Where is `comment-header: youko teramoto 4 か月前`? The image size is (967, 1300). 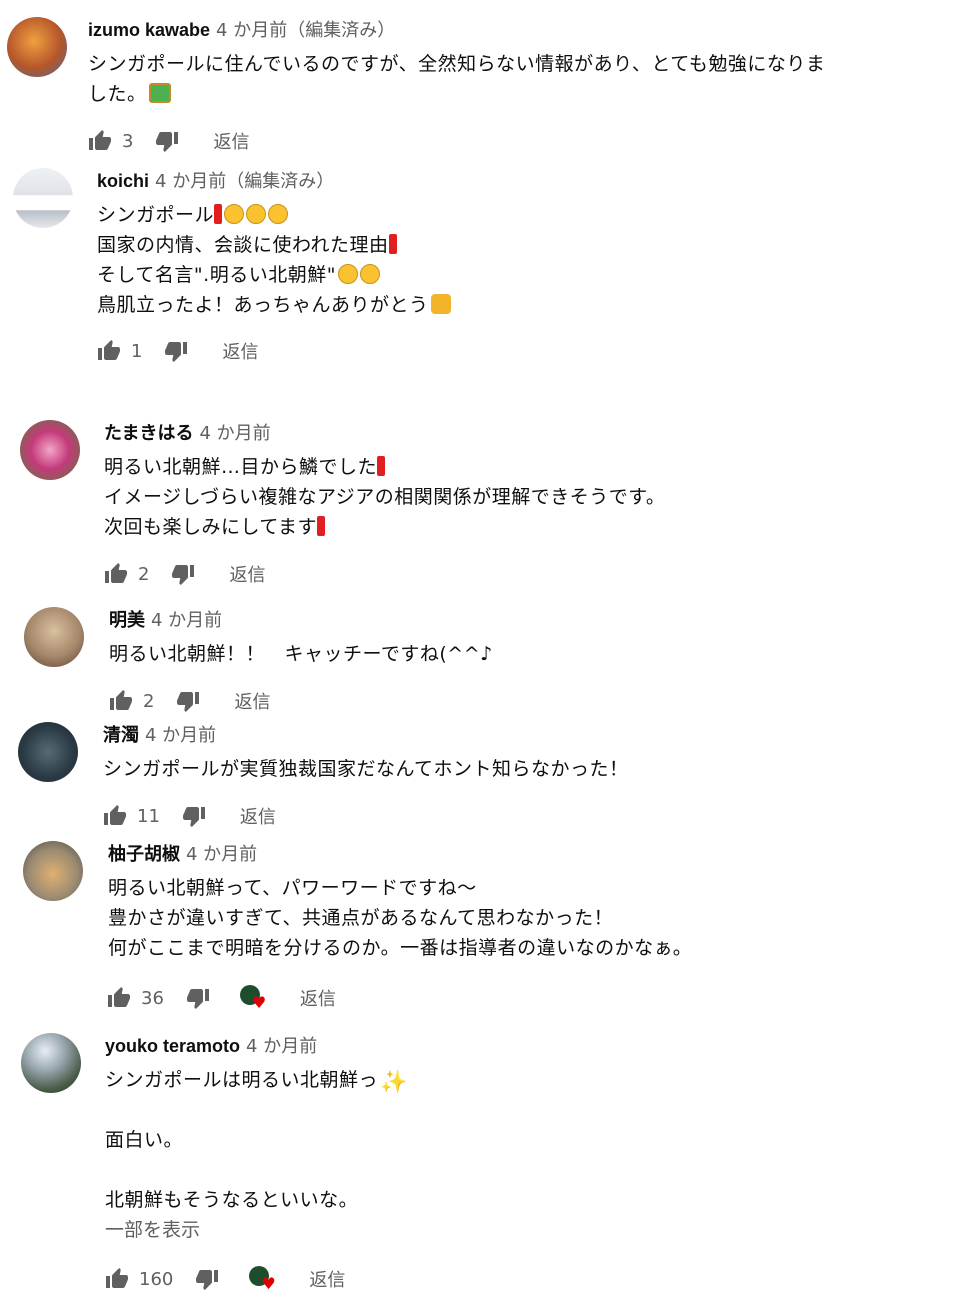 comment-header: youko teramoto 4 か月前 is located at coordinates (253, 1046).